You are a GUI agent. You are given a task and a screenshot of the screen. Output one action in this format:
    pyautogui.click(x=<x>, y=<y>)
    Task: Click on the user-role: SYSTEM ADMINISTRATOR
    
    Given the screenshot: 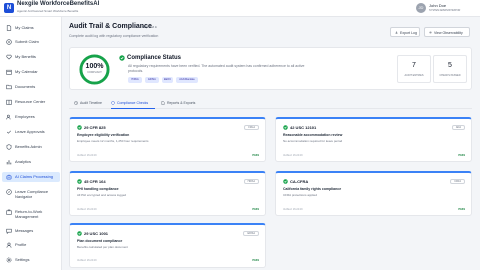 What is the action you would take?
    pyautogui.click(x=445, y=10)
    